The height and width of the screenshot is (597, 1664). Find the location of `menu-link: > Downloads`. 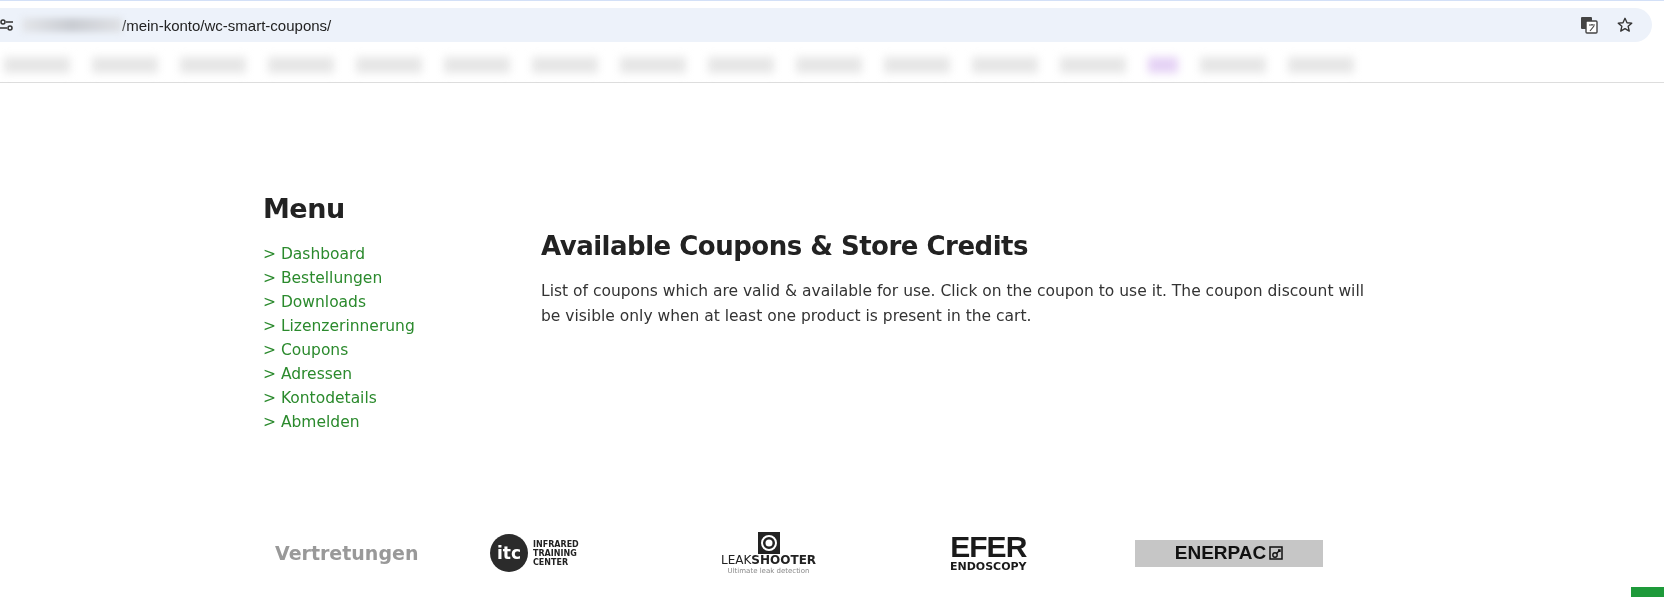

menu-link: > Downloads is located at coordinates (315, 302).